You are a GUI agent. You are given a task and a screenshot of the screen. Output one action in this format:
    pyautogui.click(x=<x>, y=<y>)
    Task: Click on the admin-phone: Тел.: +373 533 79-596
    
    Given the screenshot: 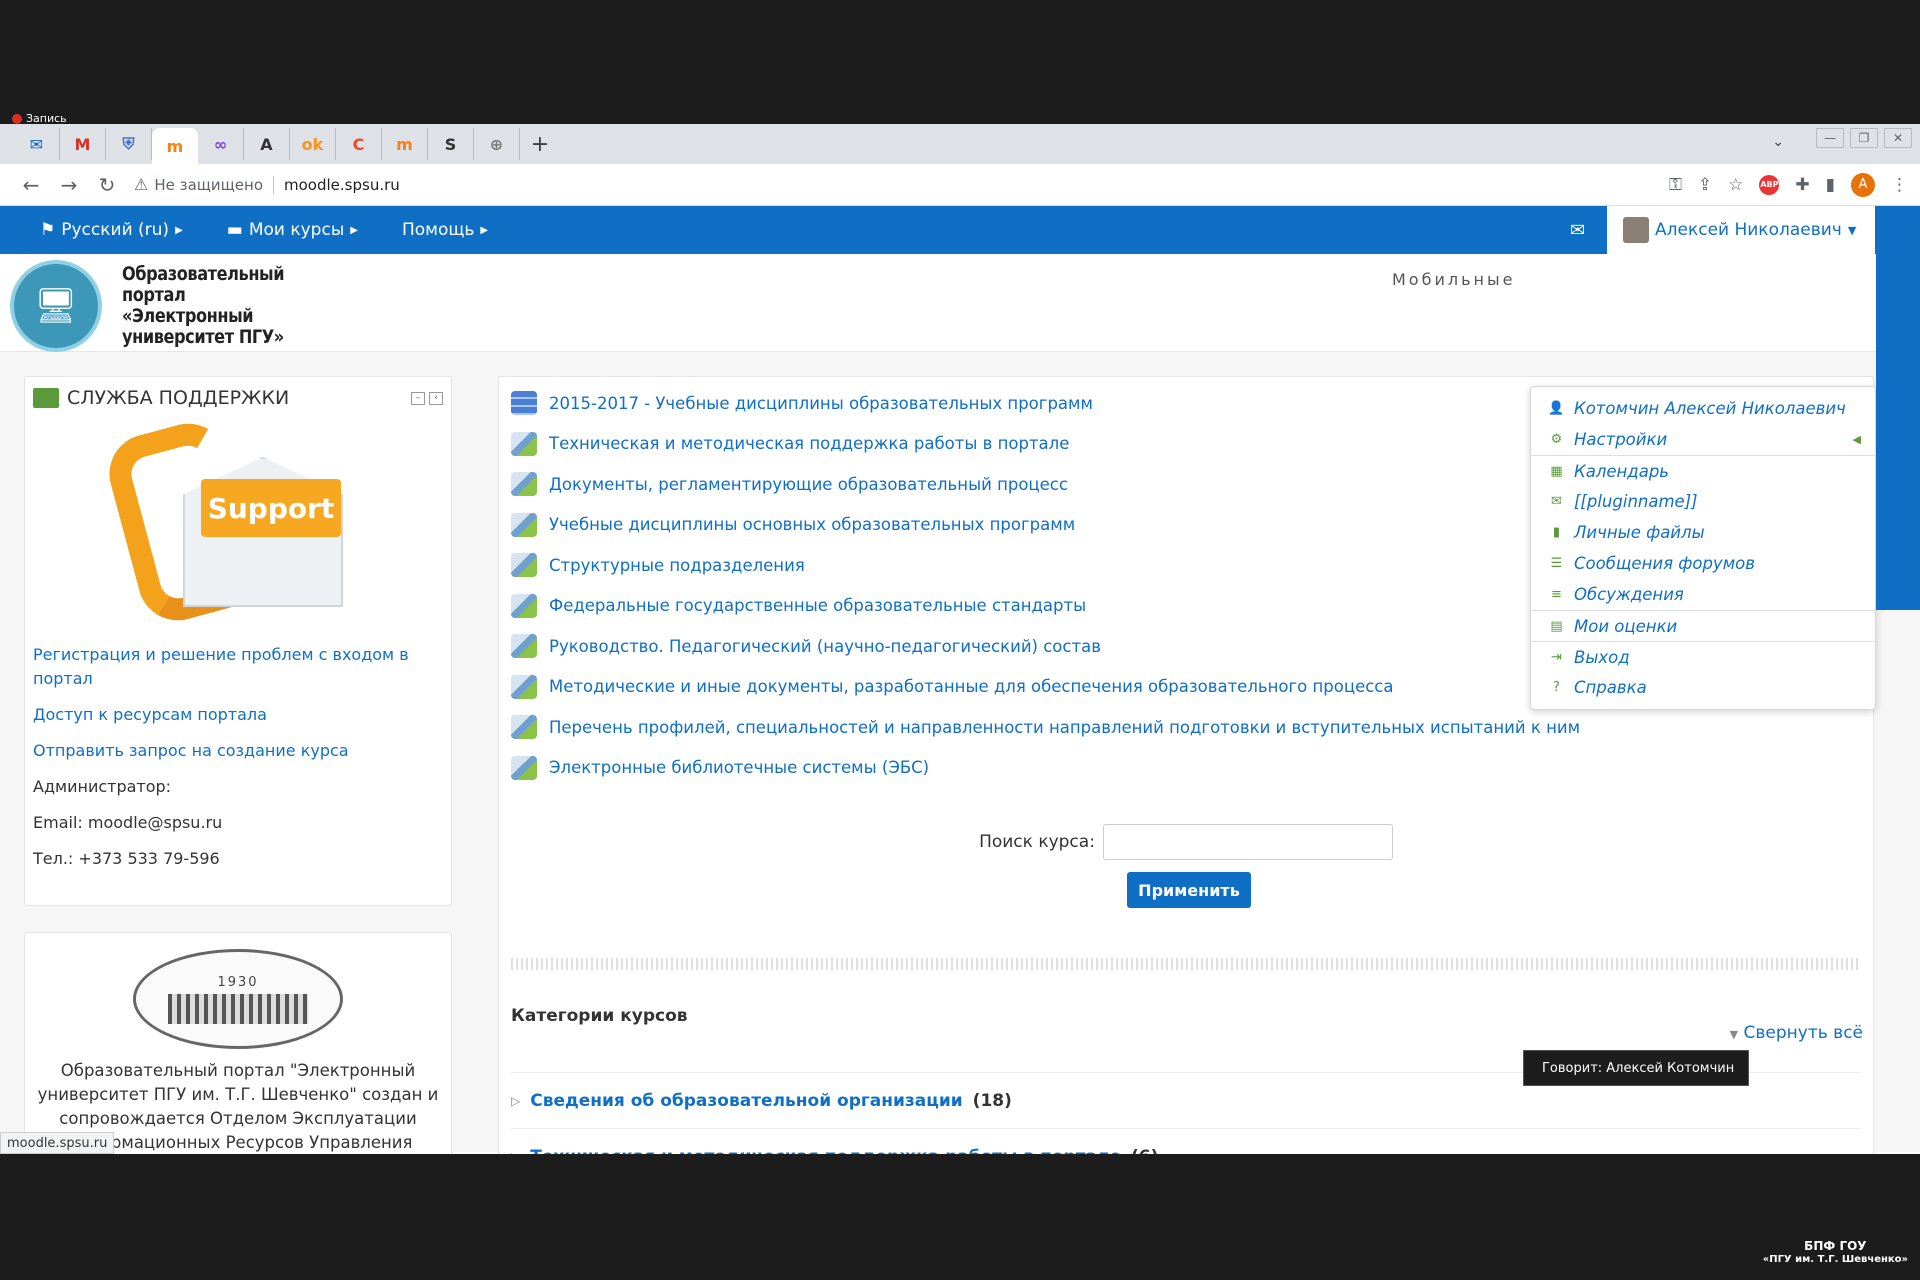 What is the action you would take?
    pyautogui.click(x=126, y=858)
    